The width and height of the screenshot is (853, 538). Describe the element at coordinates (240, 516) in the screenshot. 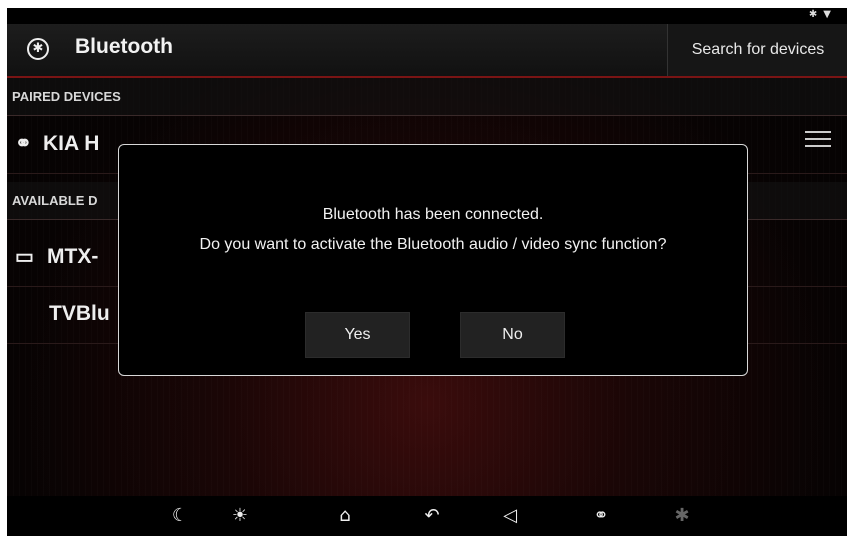

I see `brightness-icon: ☀` at that location.